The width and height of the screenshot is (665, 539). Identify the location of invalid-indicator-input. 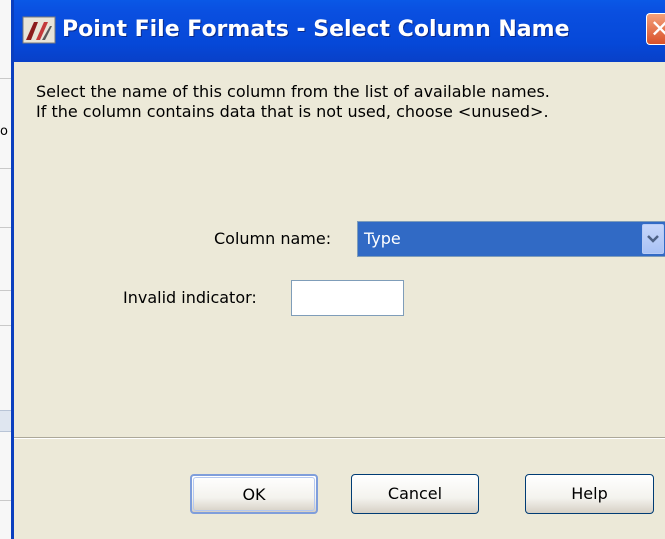
(347, 298).